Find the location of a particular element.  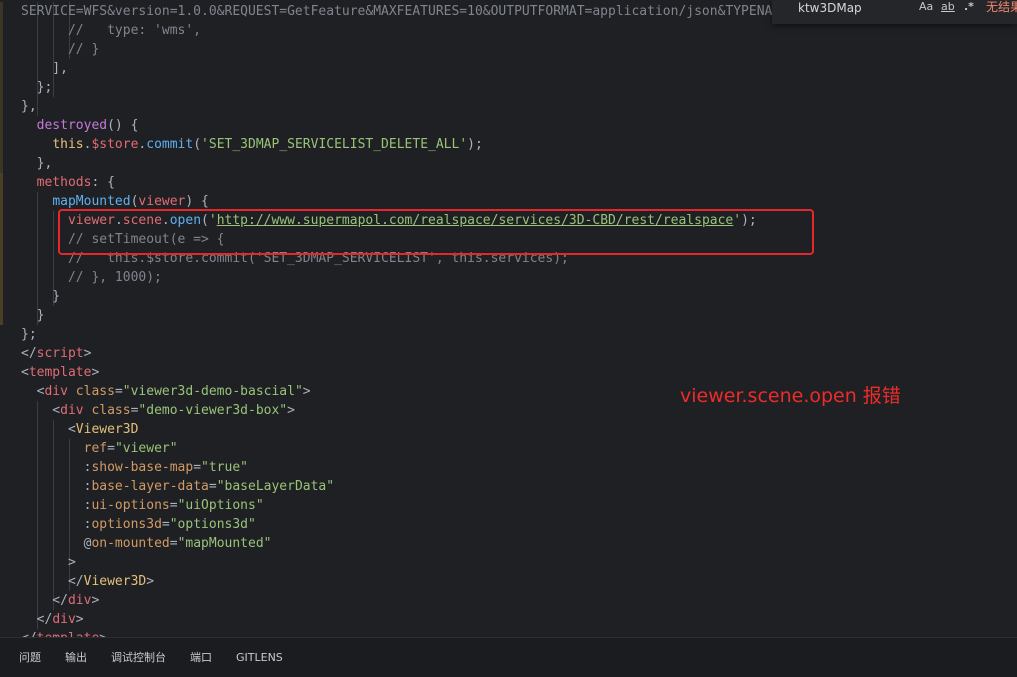

code-line: > is located at coordinates (48, 562).